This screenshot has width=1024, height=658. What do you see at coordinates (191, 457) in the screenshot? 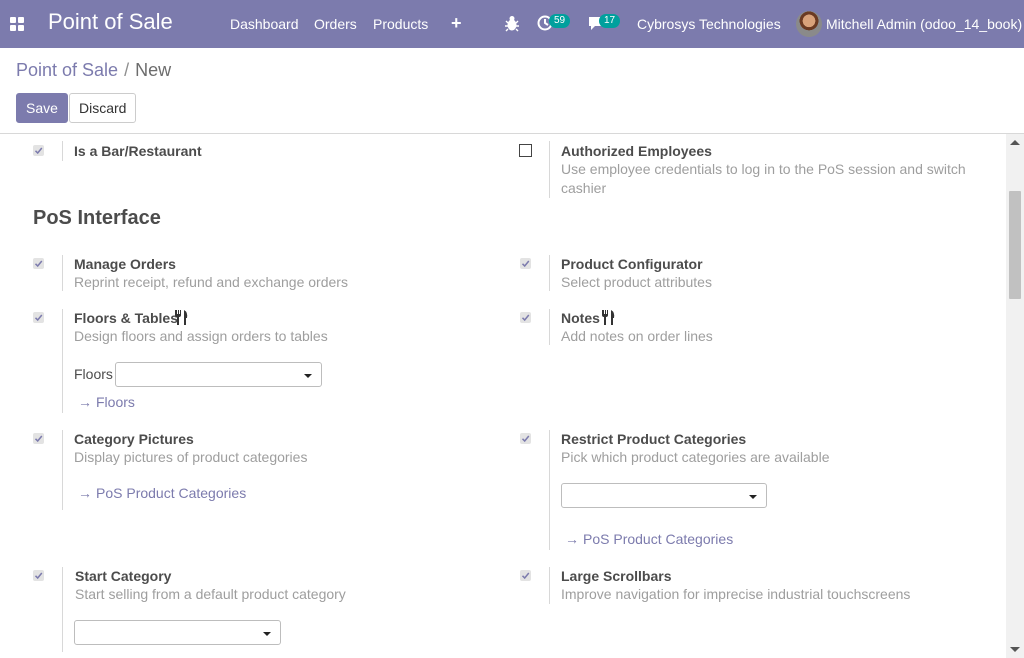
I see `category-pictures-desc: Display pictures of product categories` at bounding box center [191, 457].